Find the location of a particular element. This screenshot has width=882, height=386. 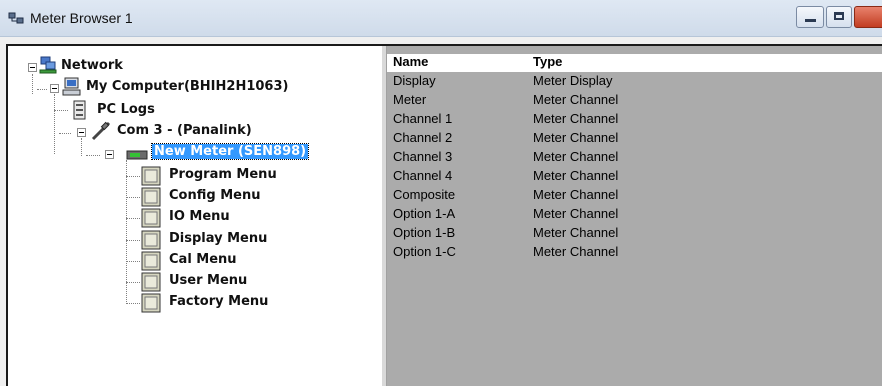

app-icon is located at coordinates (16, 18).